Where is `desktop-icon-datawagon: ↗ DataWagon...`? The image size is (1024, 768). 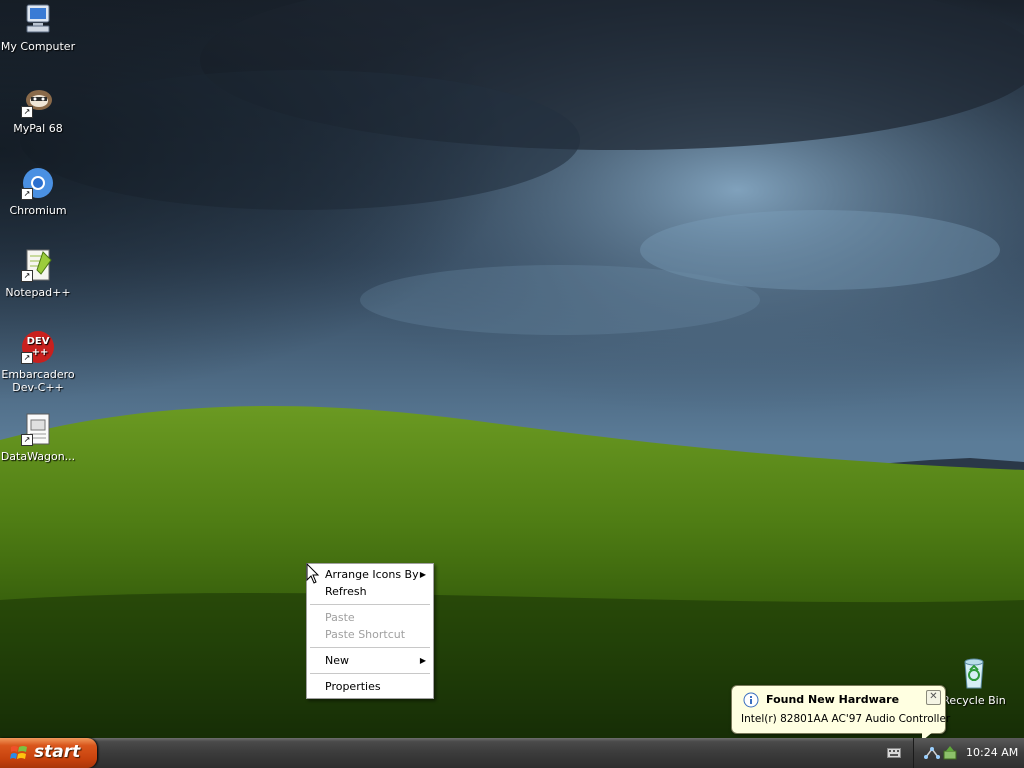
desktop-icon-datawagon: ↗ DataWagon... is located at coordinates (38, 437).